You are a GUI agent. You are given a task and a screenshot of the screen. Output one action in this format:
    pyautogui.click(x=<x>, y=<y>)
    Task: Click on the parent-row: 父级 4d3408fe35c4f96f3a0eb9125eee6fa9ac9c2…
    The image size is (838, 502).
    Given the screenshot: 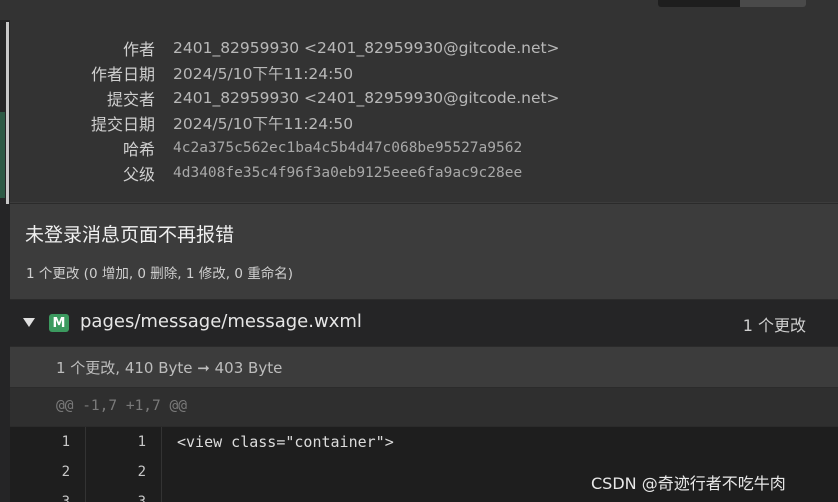 What is the action you would take?
    pyautogui.click(x=424, y=172)
    